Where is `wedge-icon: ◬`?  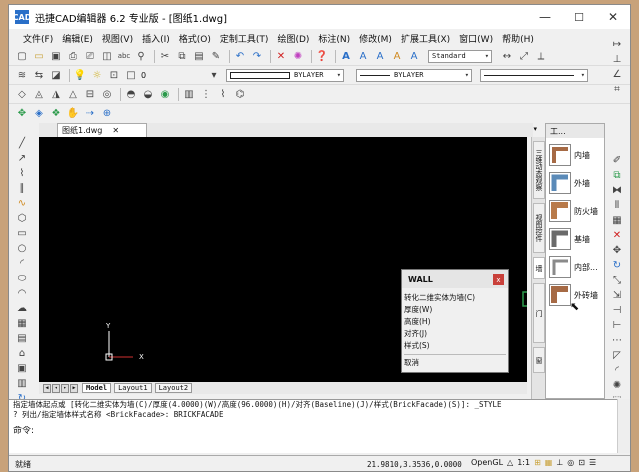
wedge-icon: ◬ is located at coordinates (39, 94).